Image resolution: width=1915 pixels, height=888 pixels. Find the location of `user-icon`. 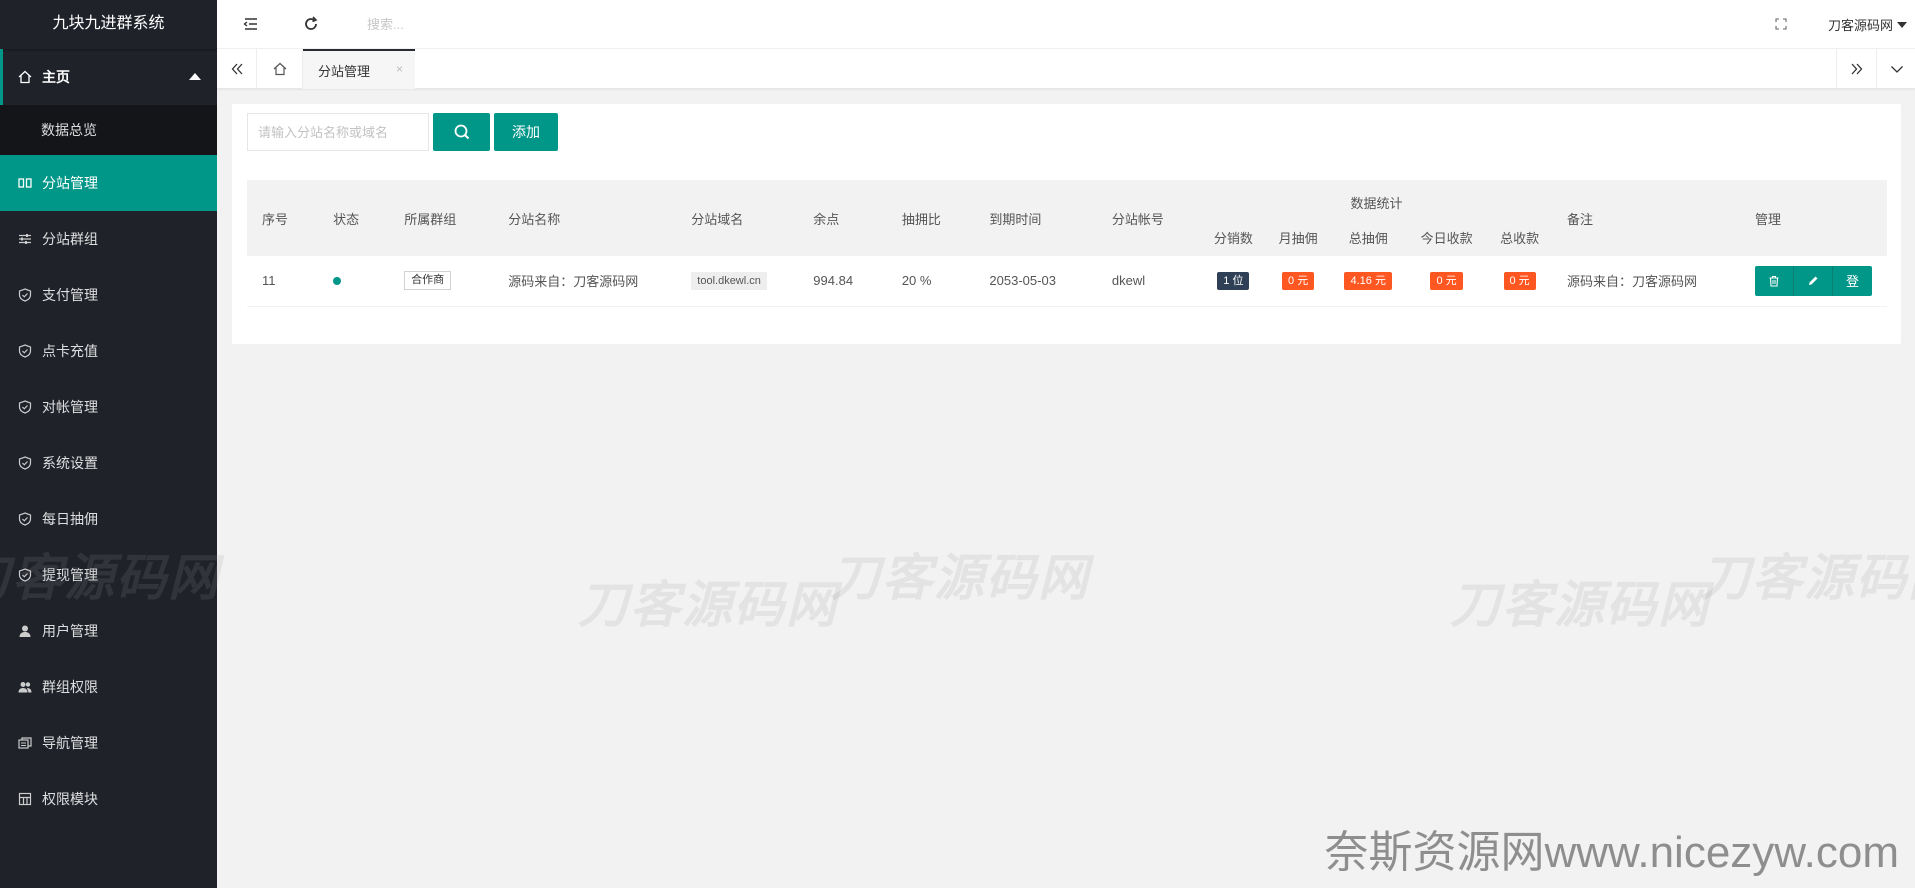

user-icon is located at coordinates (25, 631).